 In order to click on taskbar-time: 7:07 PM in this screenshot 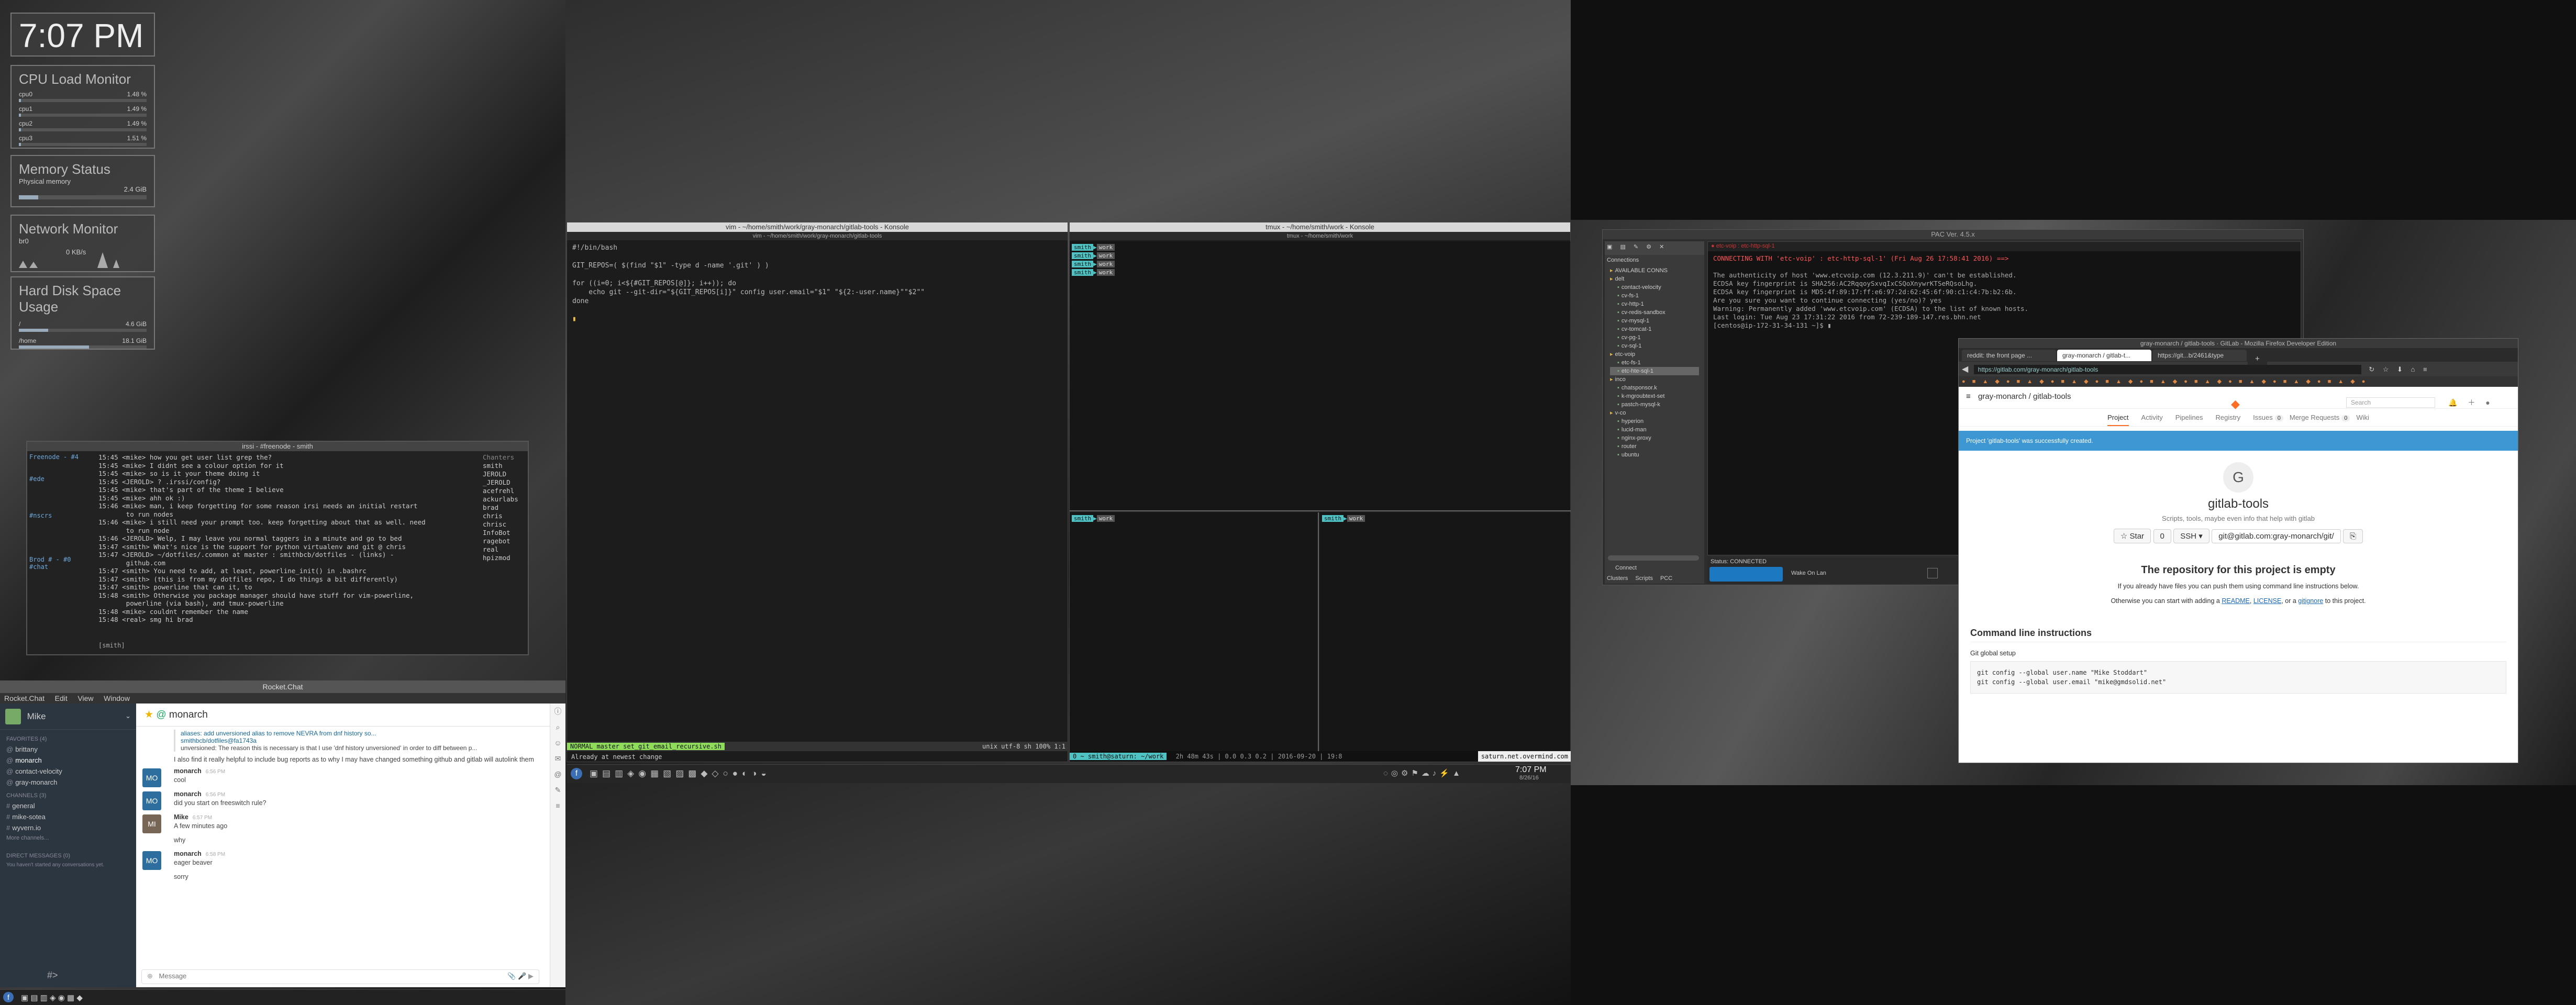, I will do `click(1531, 770)`.